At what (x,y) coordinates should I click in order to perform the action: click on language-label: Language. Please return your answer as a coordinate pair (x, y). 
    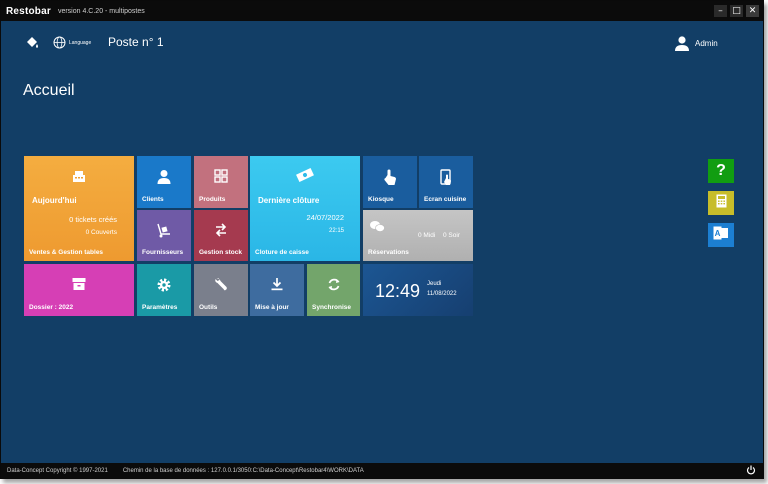
    Looking at the image, I should click on (80, 43).